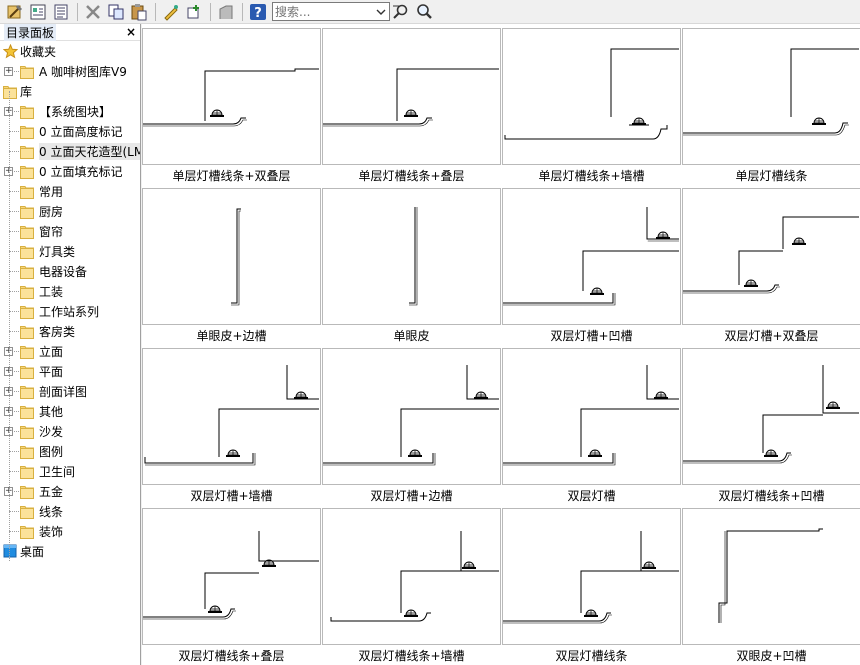 The width and height of the screenshot is (860, 665). Describe the element at coordinates (70, 171) in the screenshot. I see `tree-item: +0 立面填充标记` at that location.